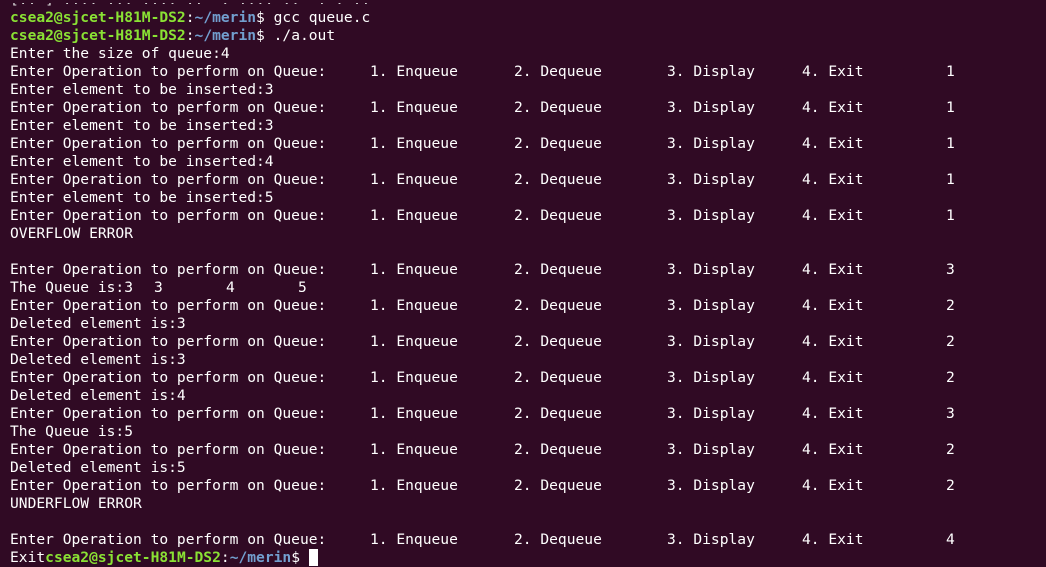 Image resolution: width=1046 pixels, height=567 pixels. What do you see at coordinates (98, 395) in the screenshot?
I see `output-line: Deleted element is:4` at bounding box center [98, 395].